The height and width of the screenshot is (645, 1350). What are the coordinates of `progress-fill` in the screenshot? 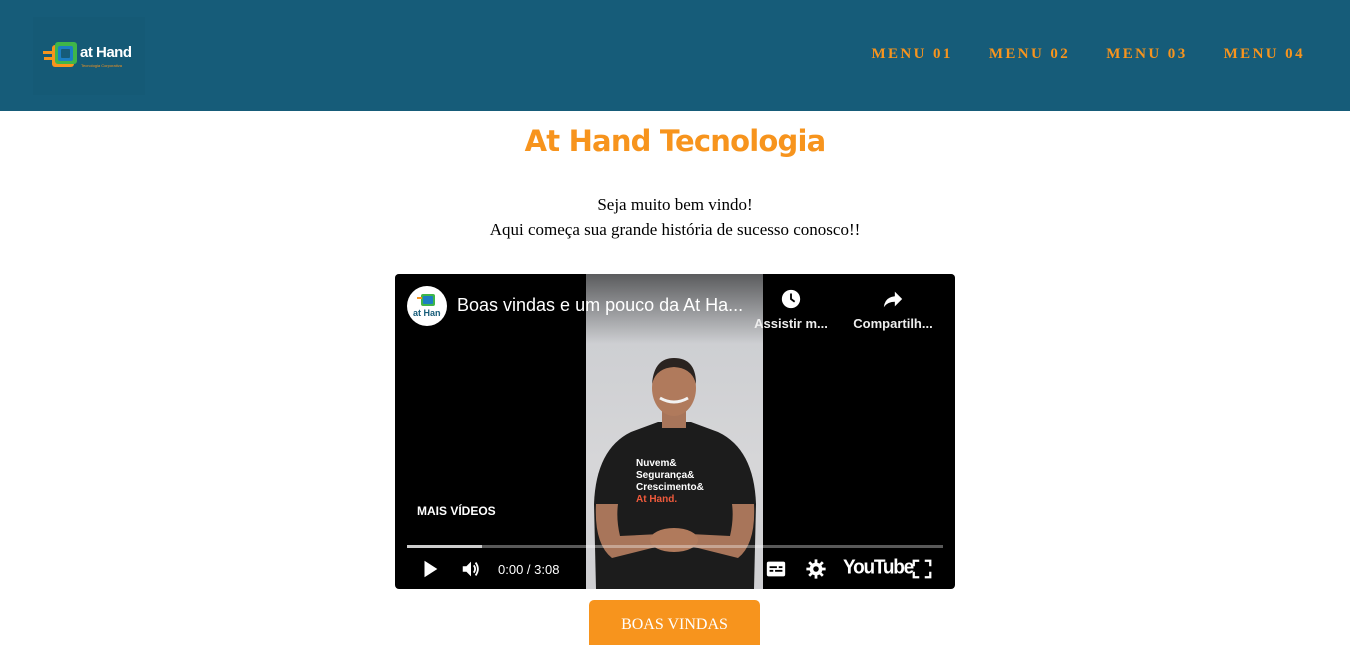 It's located at (445, 546).